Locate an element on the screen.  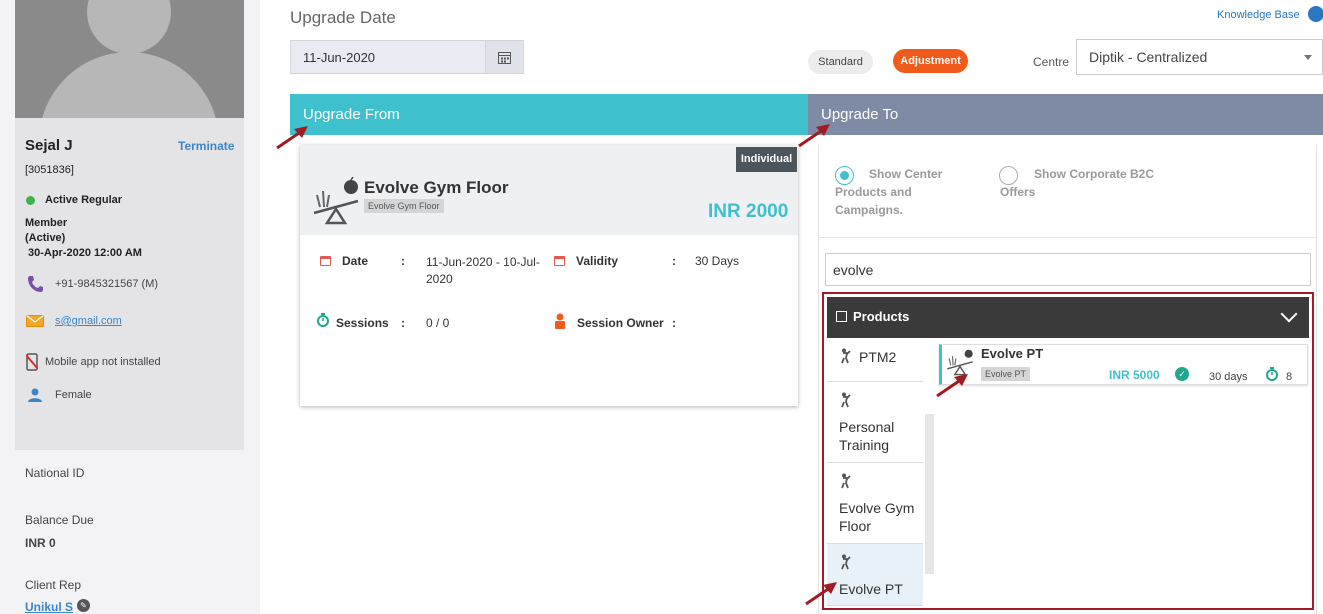
centre-select: Diptik - Centralized is located at coordinates (1199, 57).